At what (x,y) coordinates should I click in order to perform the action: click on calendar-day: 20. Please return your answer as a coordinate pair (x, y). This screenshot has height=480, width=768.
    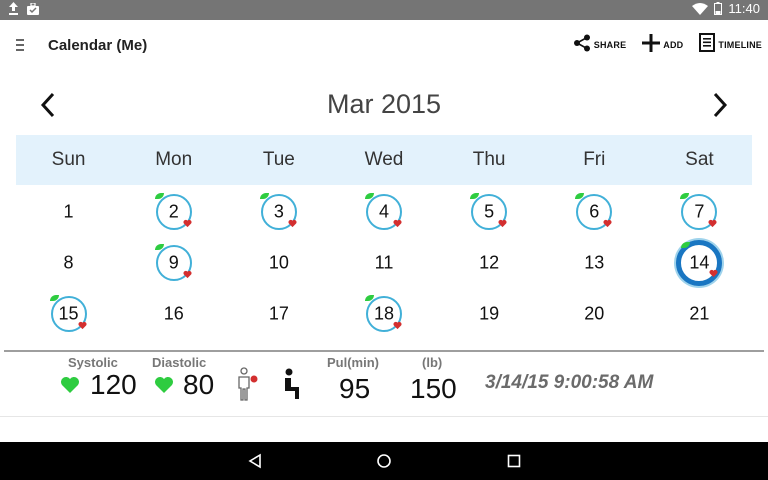
    Looking at the image, I should click on (594, 313).